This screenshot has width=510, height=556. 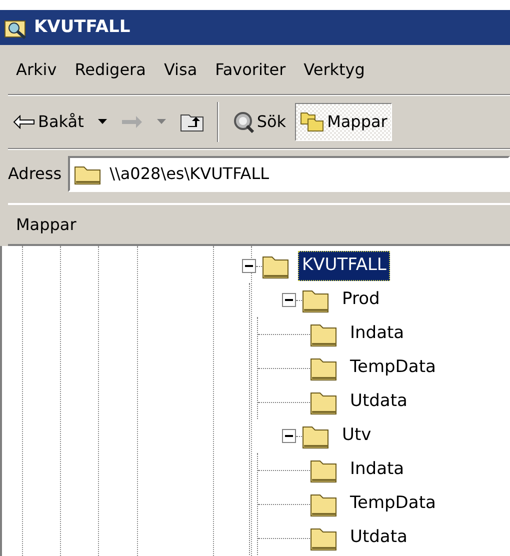 What do you see at coordinates (334, 70) in the screenshot?
I see `menu-item: Verktyg` at bounding box center [334, 70].